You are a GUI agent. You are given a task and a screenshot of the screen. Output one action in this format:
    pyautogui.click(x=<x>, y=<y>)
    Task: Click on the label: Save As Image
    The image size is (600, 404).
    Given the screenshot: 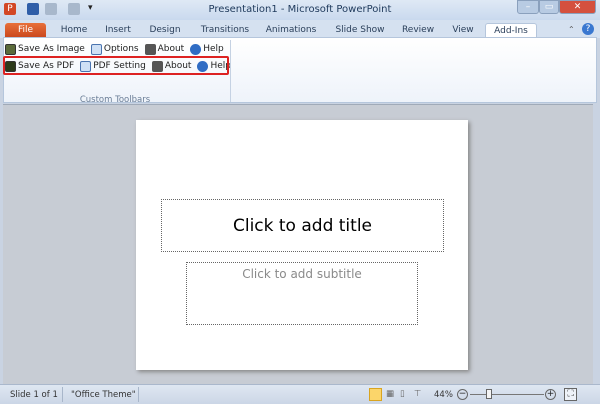 What is the action you would take?
    pyautogui.click(x=51, y=49)
    